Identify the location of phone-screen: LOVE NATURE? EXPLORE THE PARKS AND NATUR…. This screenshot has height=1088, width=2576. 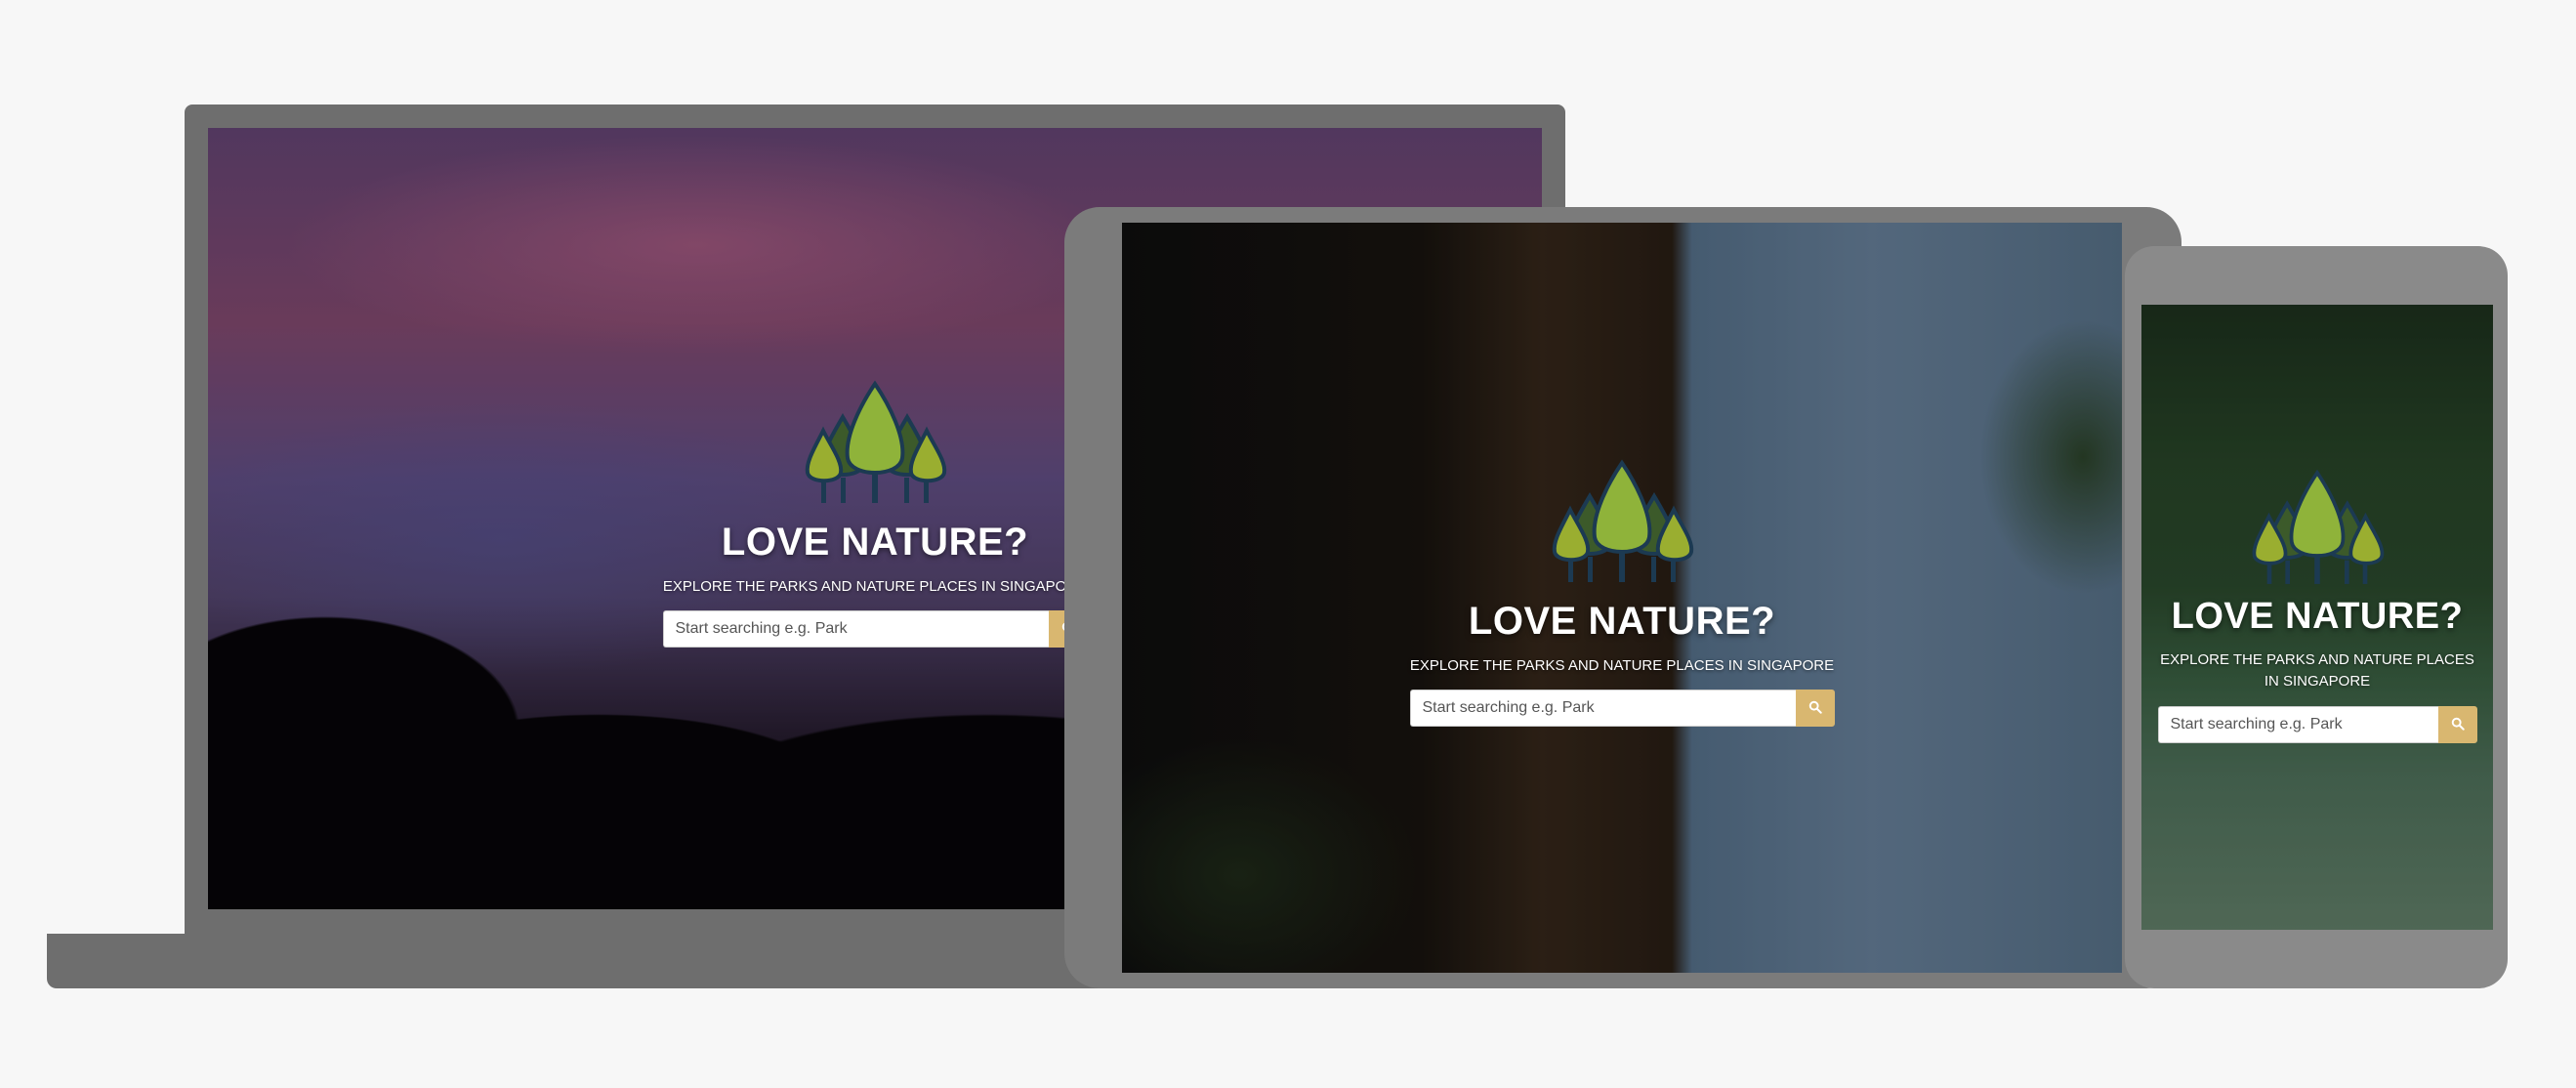
(2317, 617).